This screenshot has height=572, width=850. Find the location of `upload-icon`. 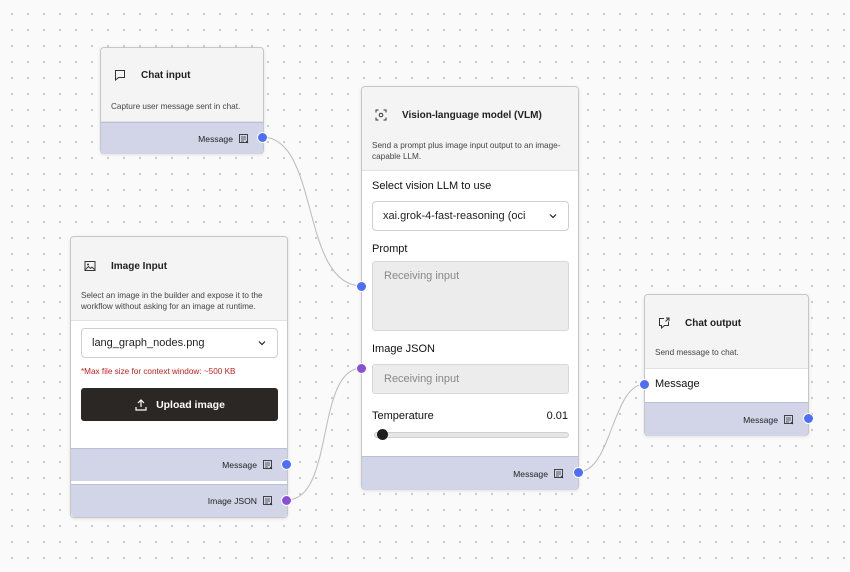

upload-icon is located at coordinates (141, 404).